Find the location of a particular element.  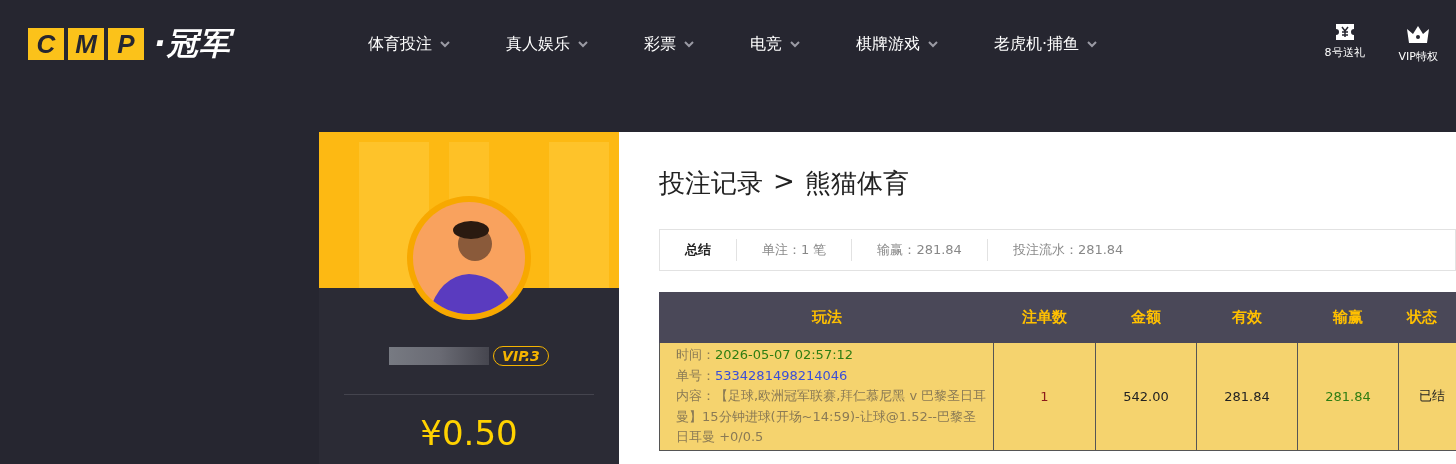

breadcrumb-item: 熊猫体育 is located at coordinates (856, 183).